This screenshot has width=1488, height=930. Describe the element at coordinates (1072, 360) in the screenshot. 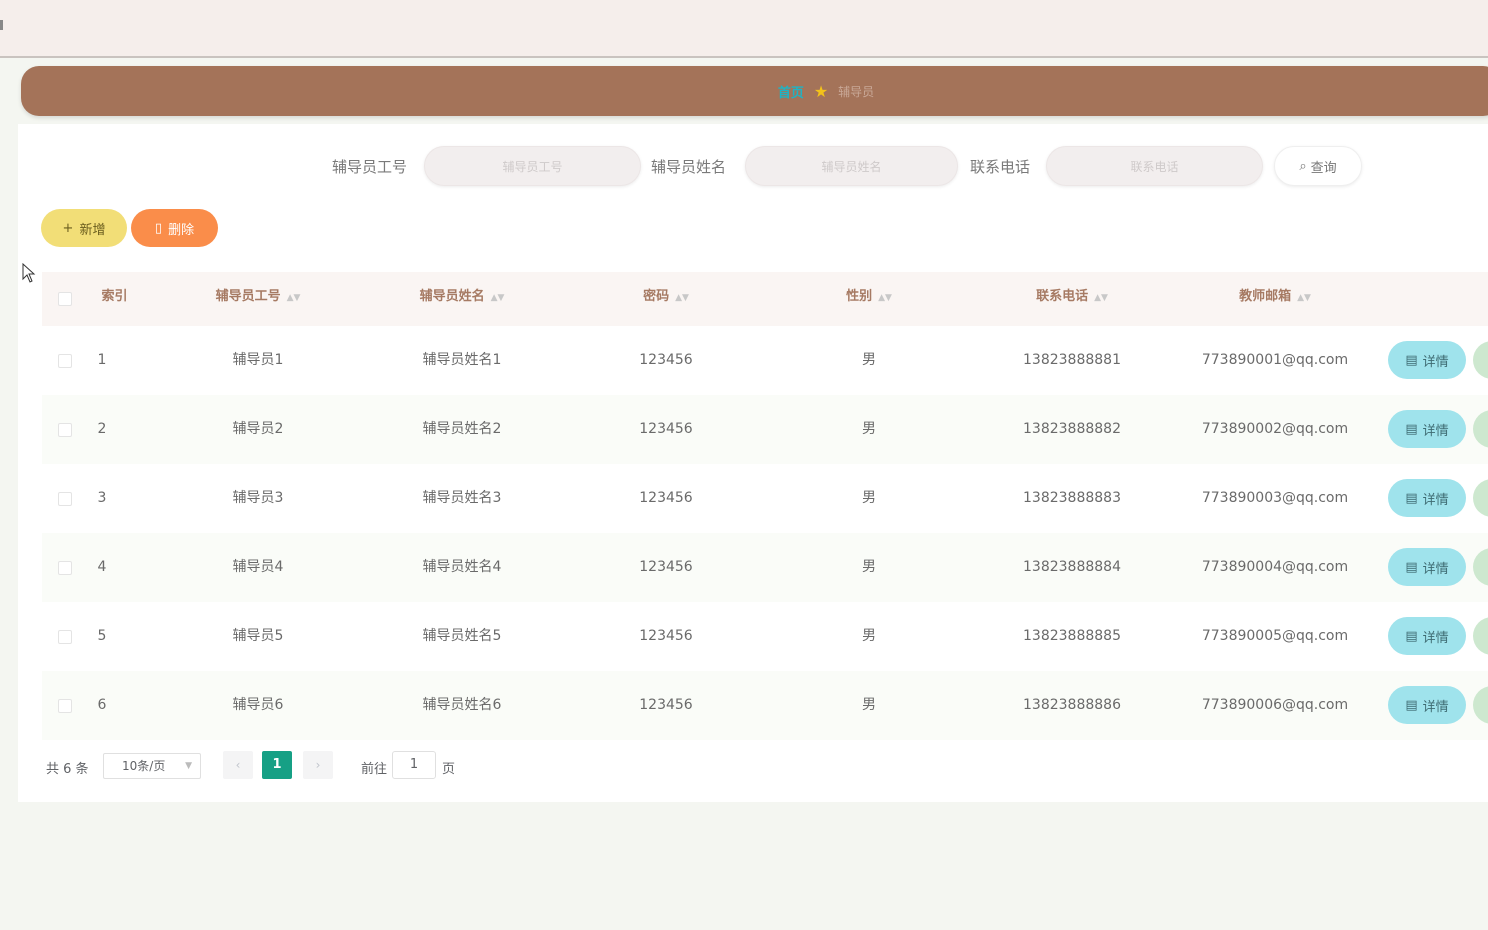

I see `cell-phone: 13823888881` at that location.